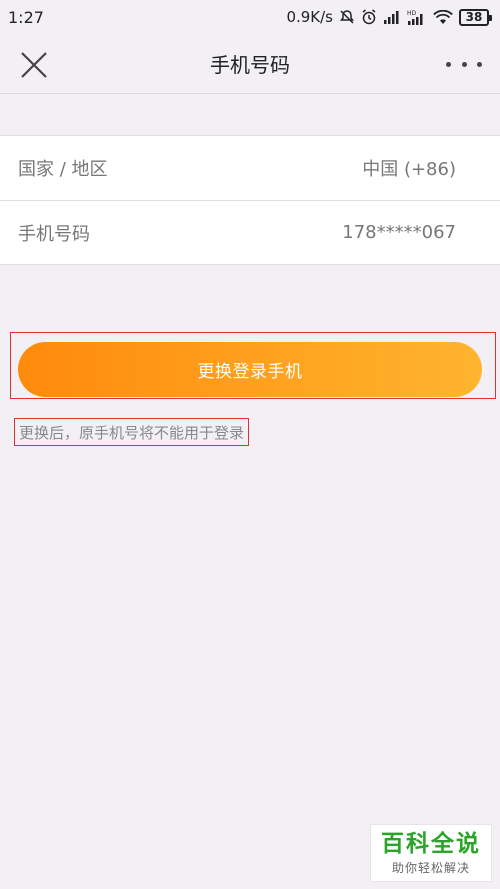  Describe the element at coordinates (475, 17) in the screenshot. I see `battery-icon: 38` at that location.